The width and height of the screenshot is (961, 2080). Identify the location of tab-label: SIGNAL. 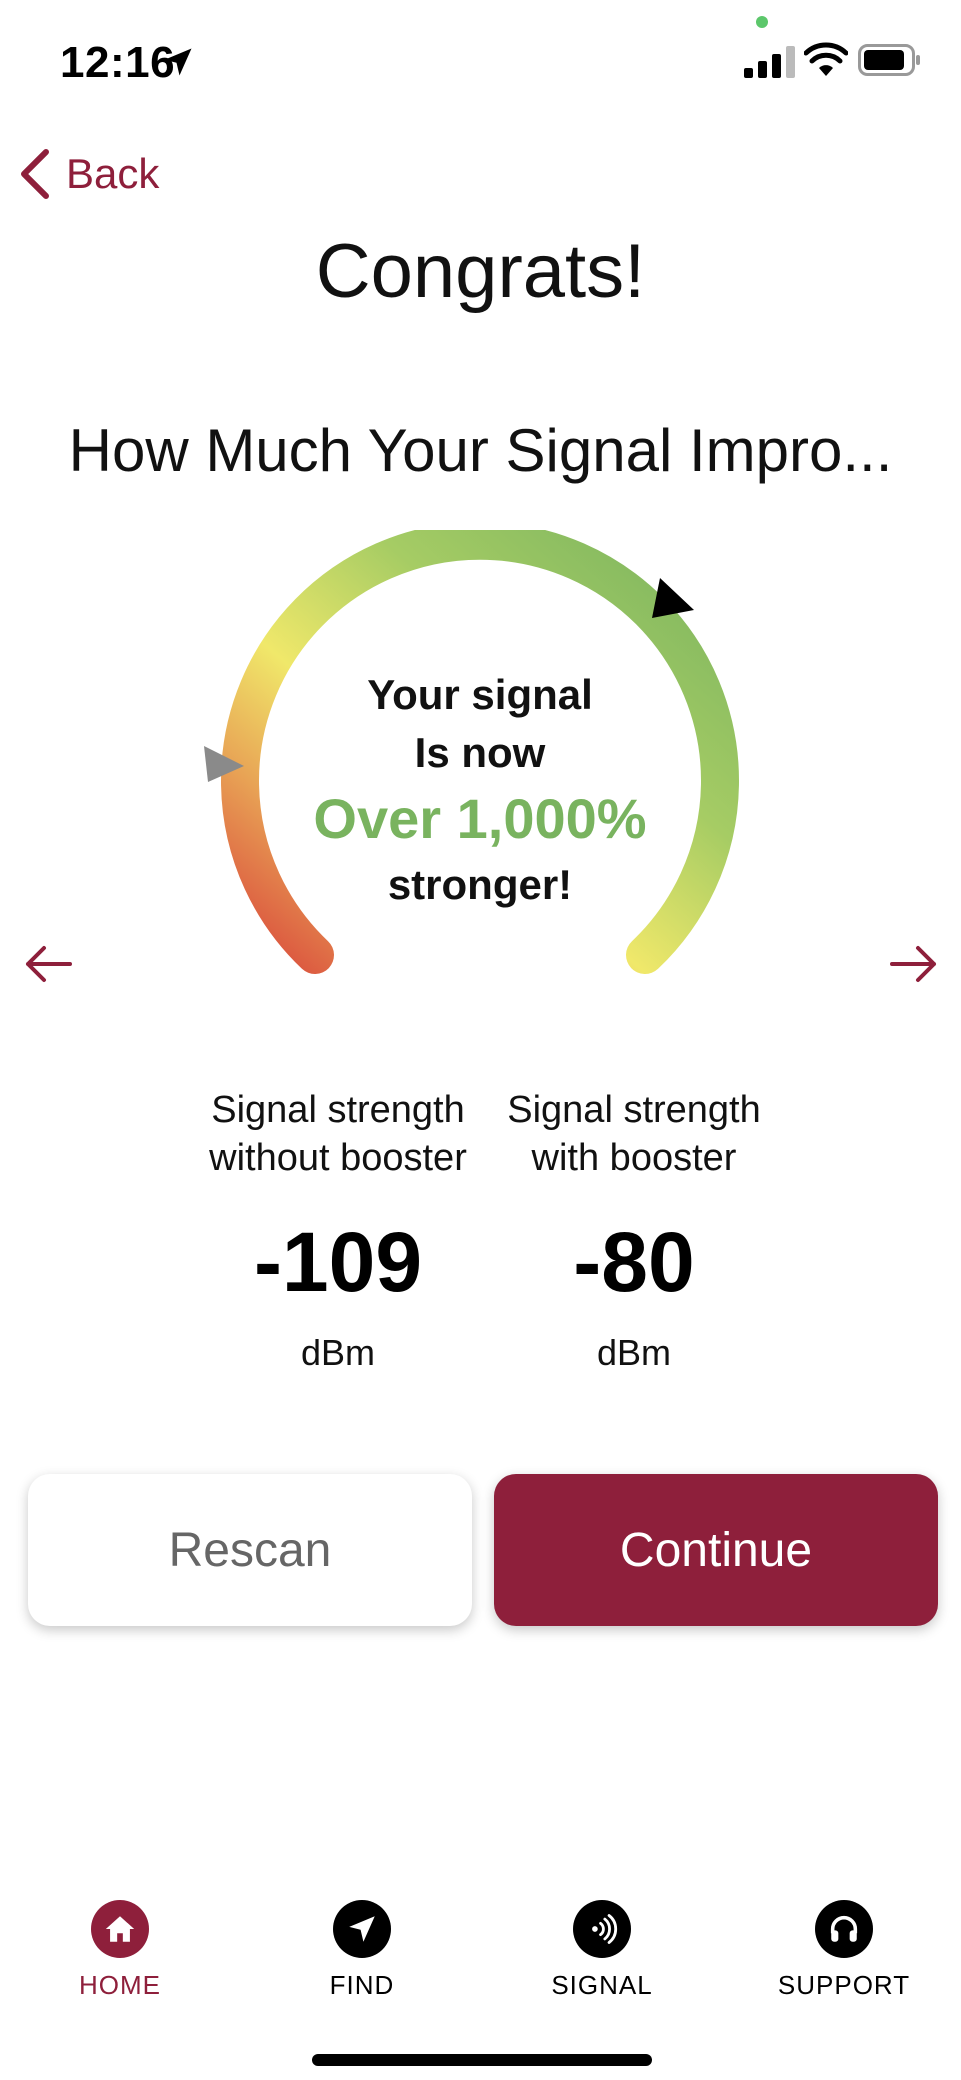
(602, 1985).